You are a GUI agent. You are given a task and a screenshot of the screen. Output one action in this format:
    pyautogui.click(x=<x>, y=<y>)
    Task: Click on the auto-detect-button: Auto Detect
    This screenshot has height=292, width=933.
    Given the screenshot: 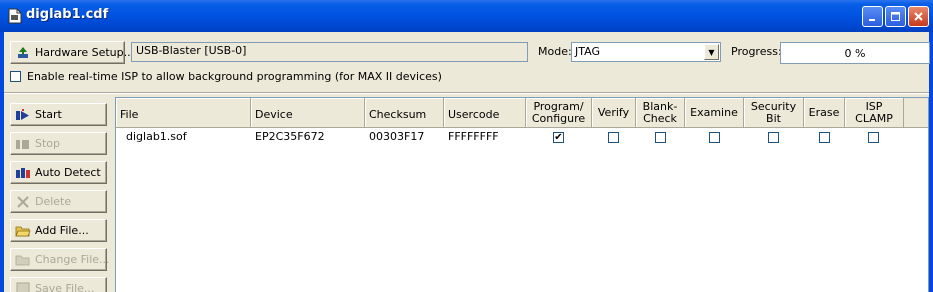 What is the action you would take?
    pyautogui.click(x=58, y=172)
    